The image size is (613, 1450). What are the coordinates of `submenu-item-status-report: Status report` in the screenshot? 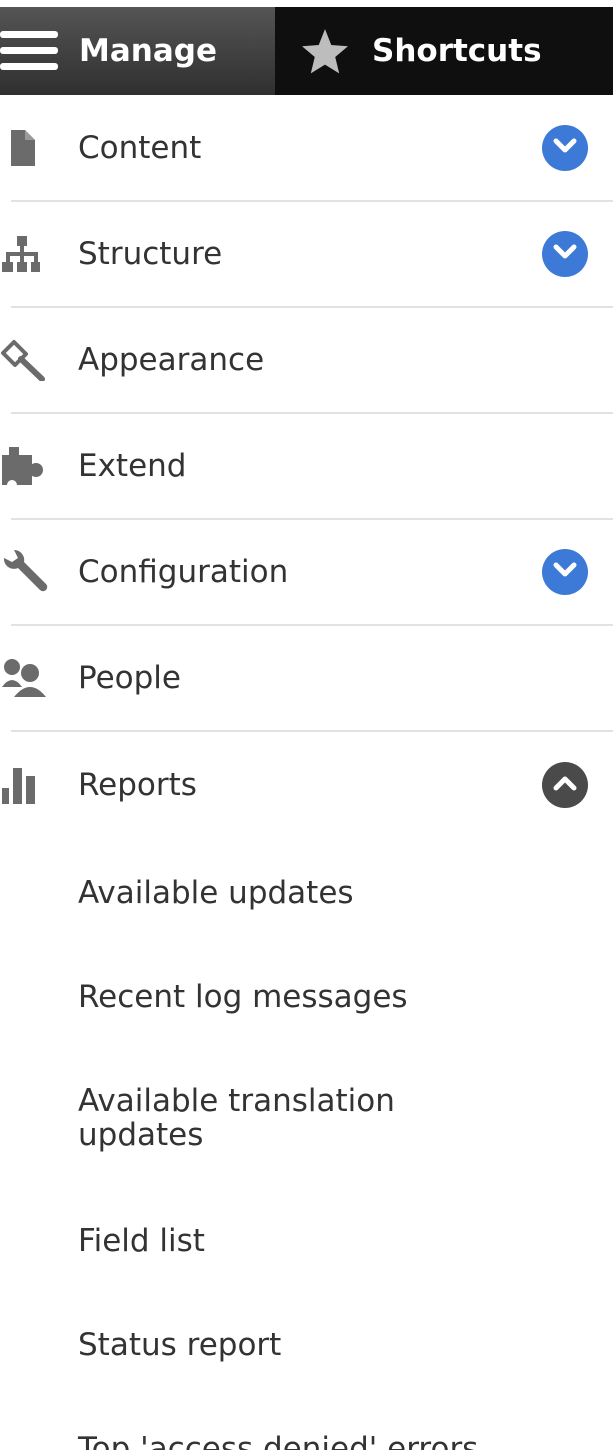 It's located at (179, 1345).